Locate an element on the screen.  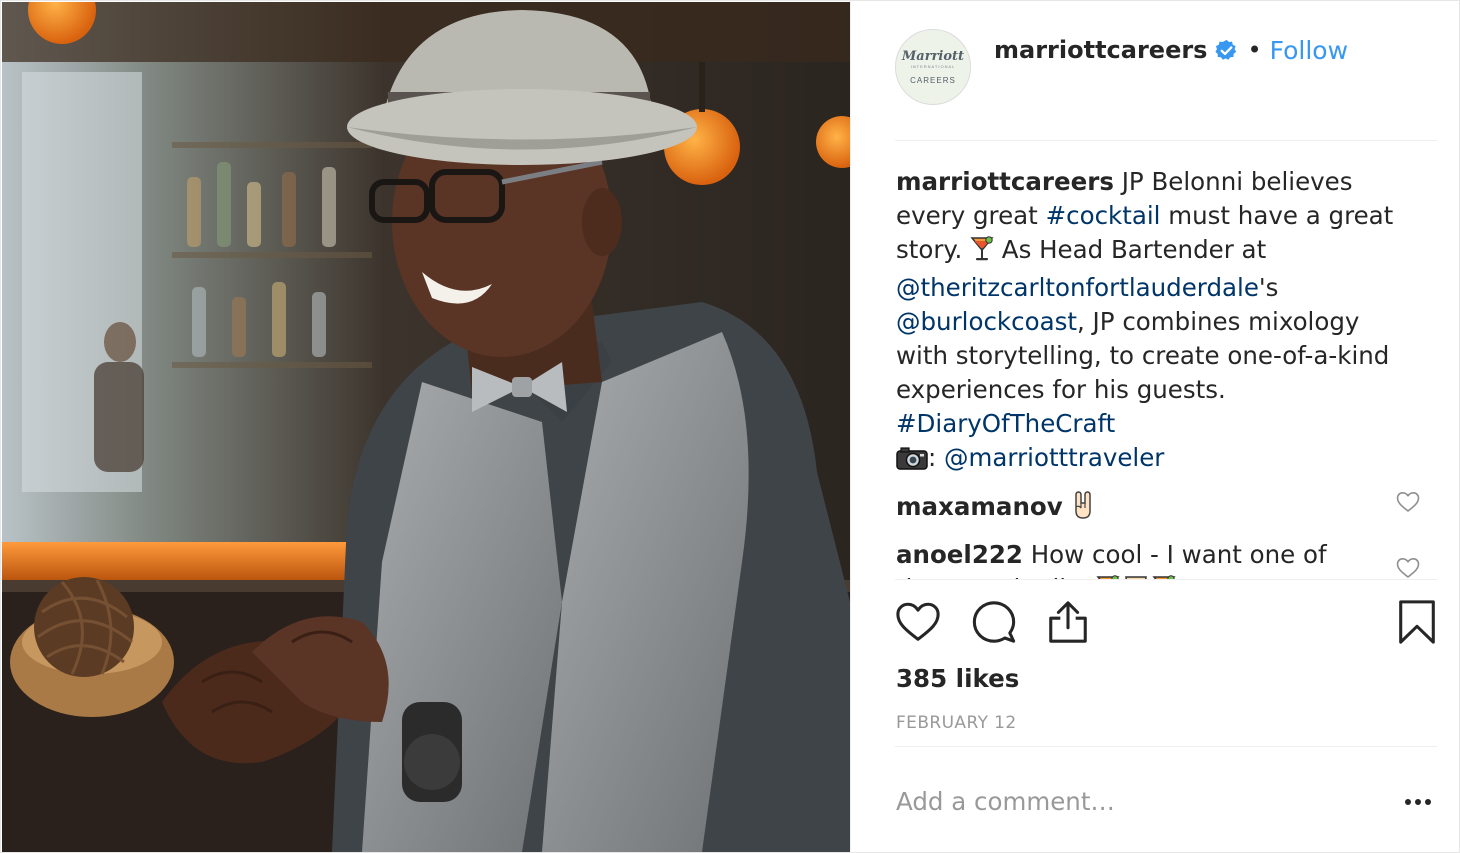
mention-link: @burlockcoast is located at coordinates (986, 321).